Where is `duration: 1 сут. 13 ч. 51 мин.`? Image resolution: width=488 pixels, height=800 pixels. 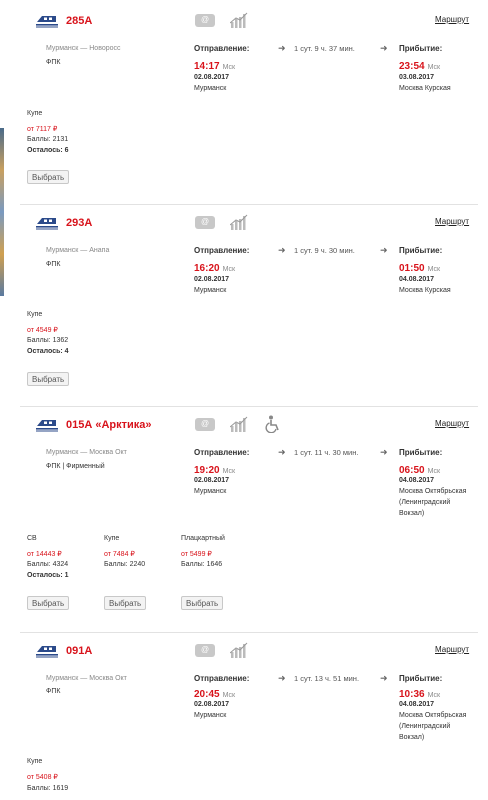 duration: 1 сут. 13 ч. 51 мин. is located at coordinates (327, 678).